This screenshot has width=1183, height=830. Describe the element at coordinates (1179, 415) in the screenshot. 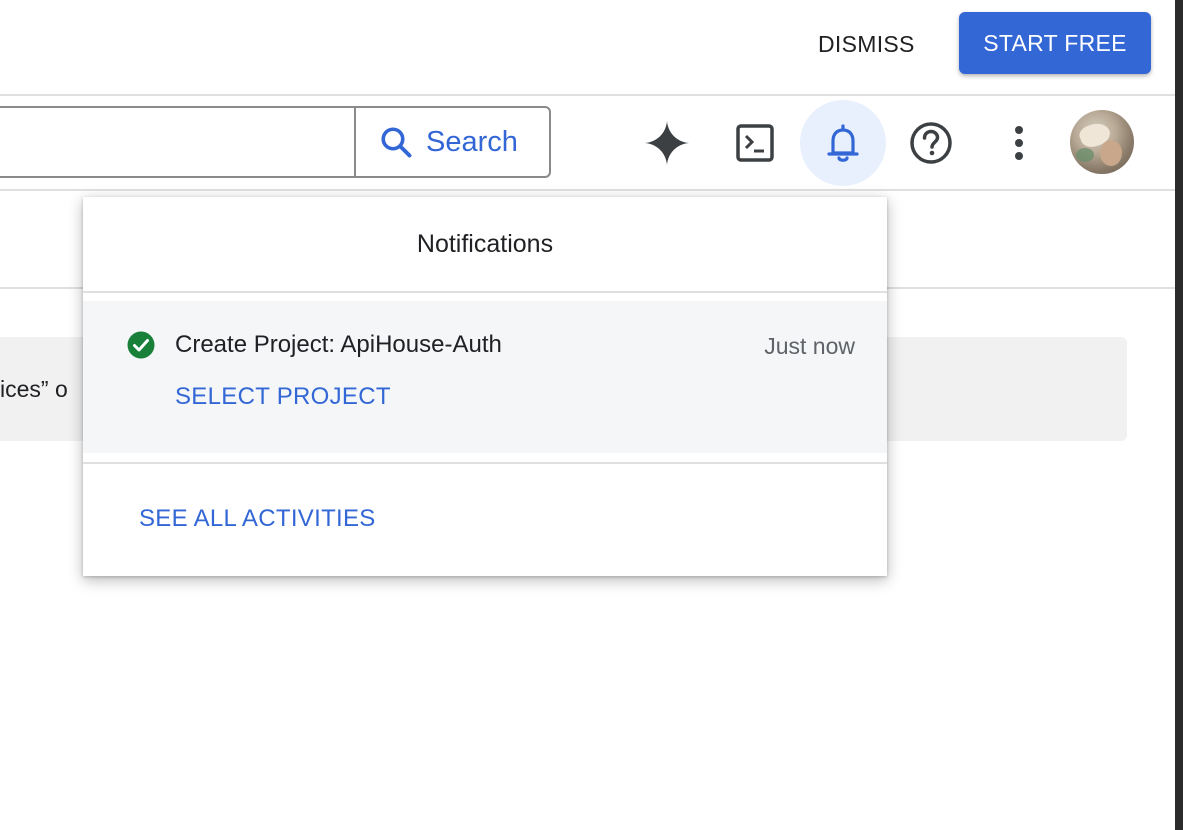

I see `window-edge` at that location.